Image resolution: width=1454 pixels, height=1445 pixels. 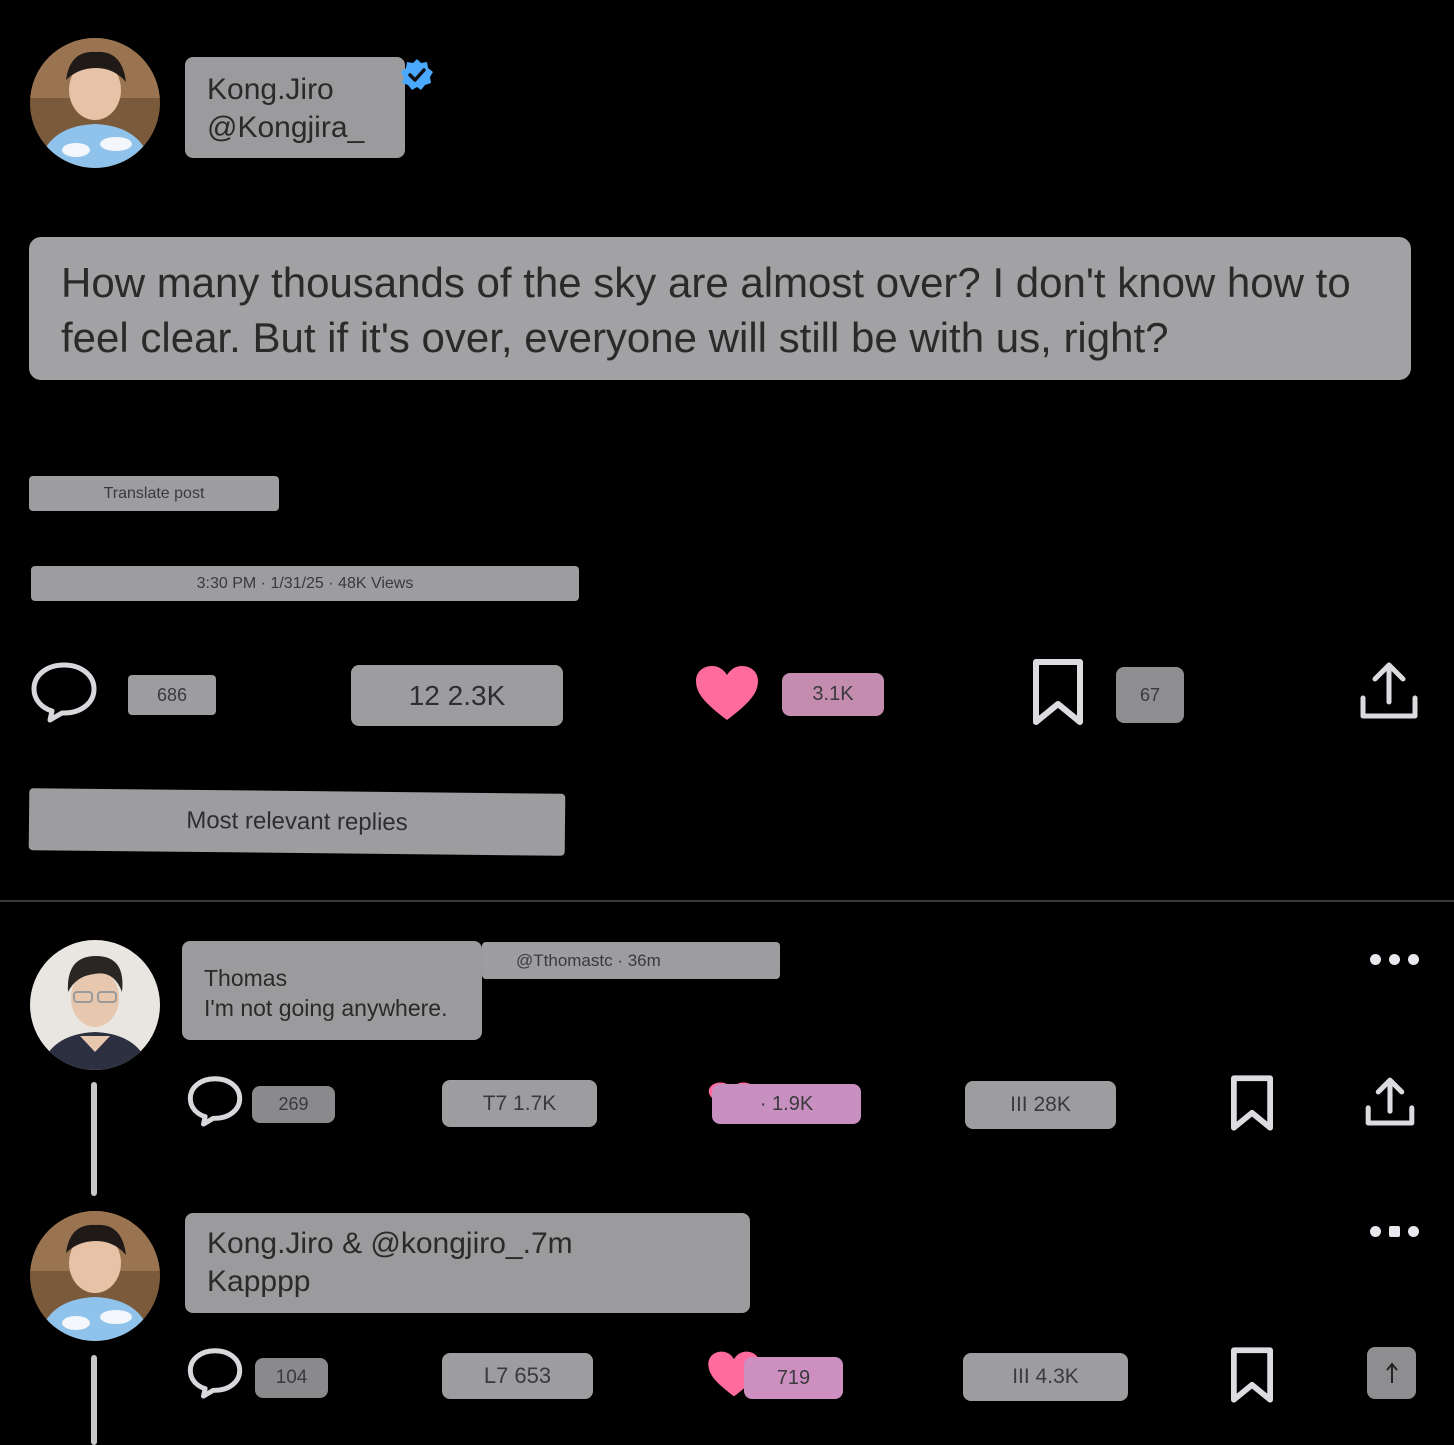 What do you see at coordinates (519, 1103) in the screenshot?
I see `repost-button: T7 1.7K` at bounding box center [519, 1103].